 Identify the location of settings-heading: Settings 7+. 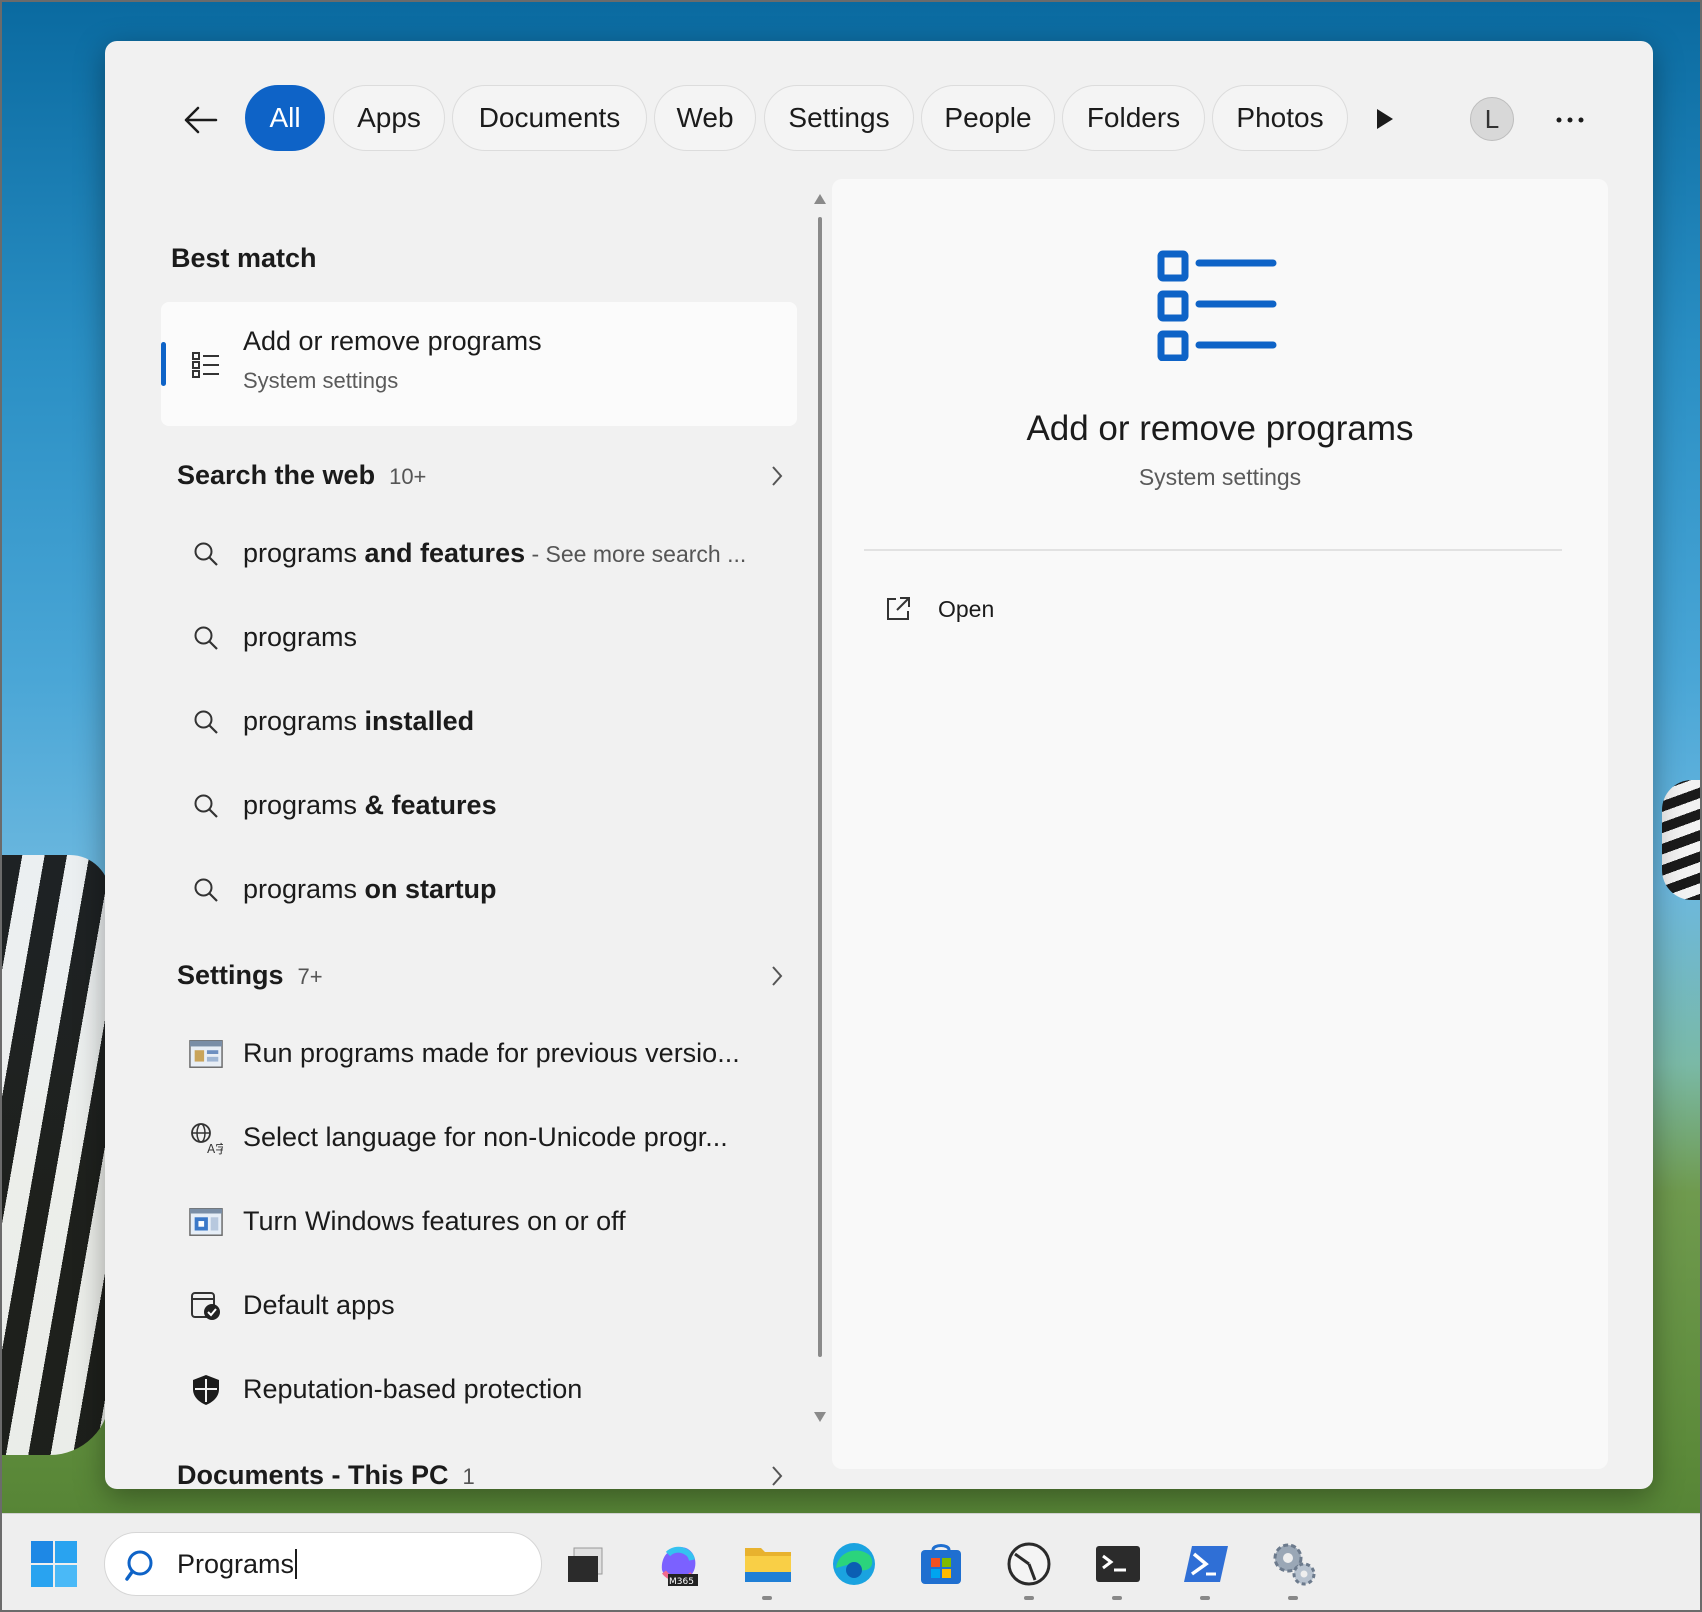
(250, 975).